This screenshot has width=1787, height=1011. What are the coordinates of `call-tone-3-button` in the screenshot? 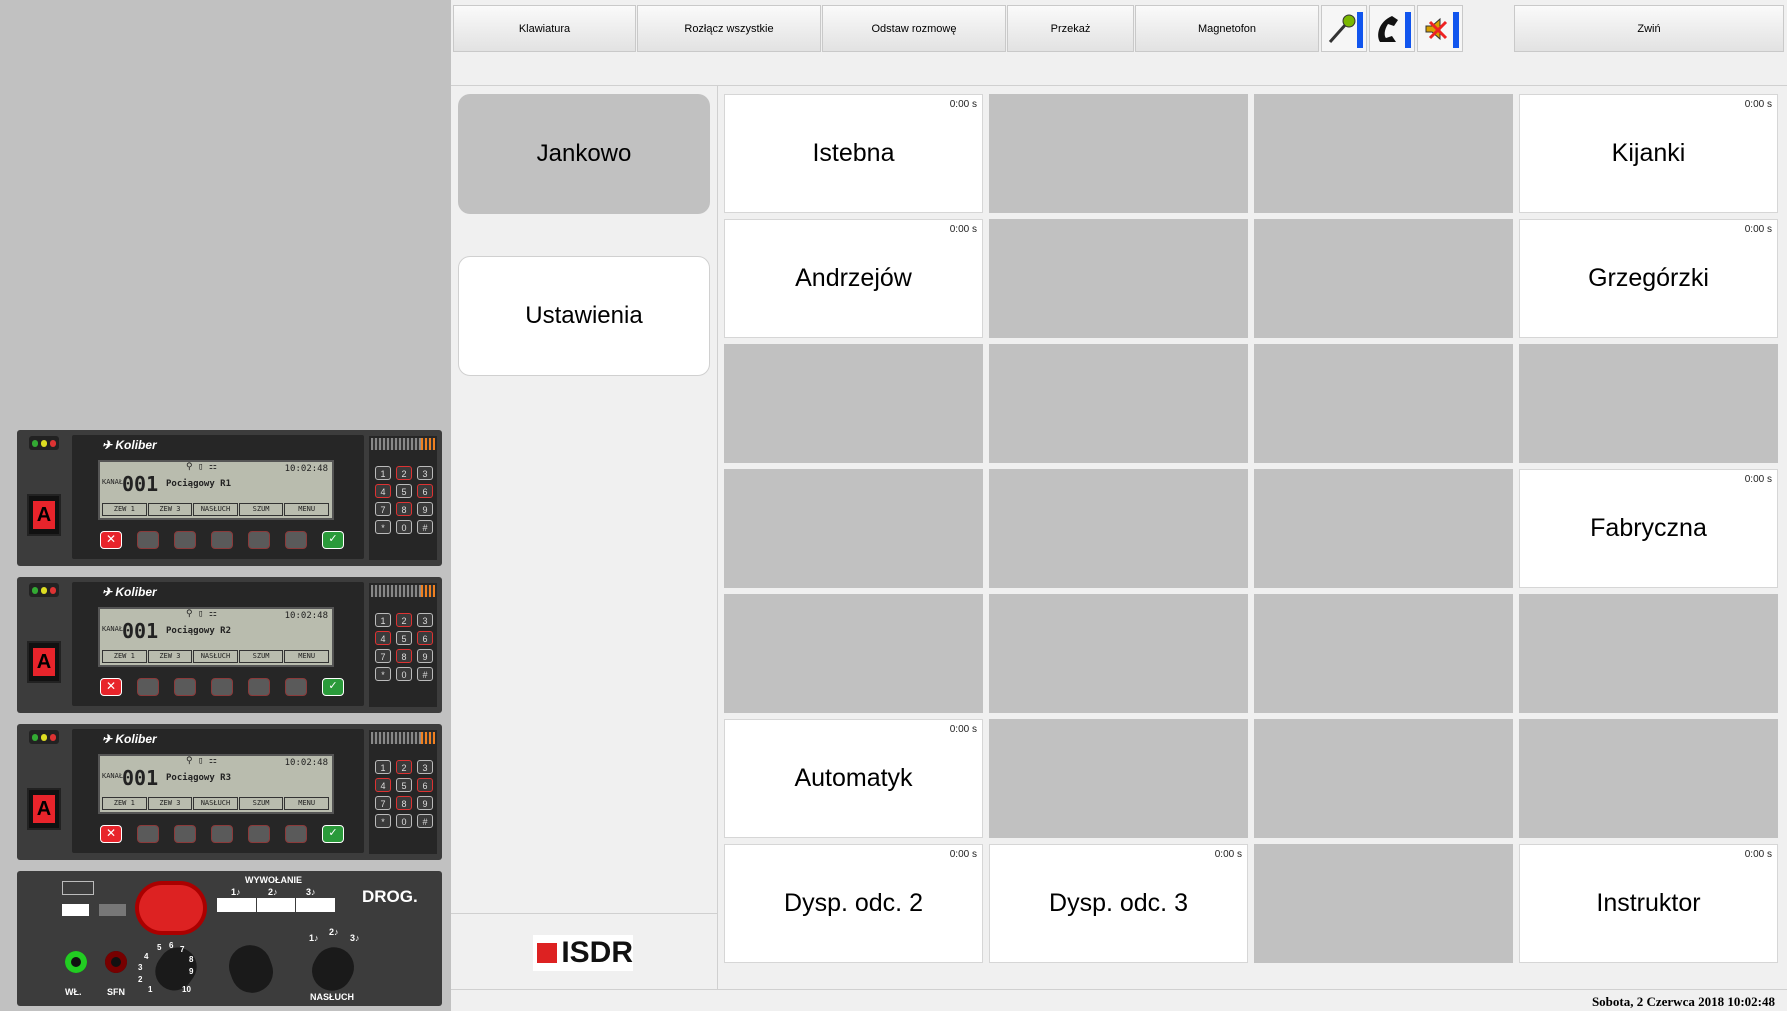 It's located at (315, 905).